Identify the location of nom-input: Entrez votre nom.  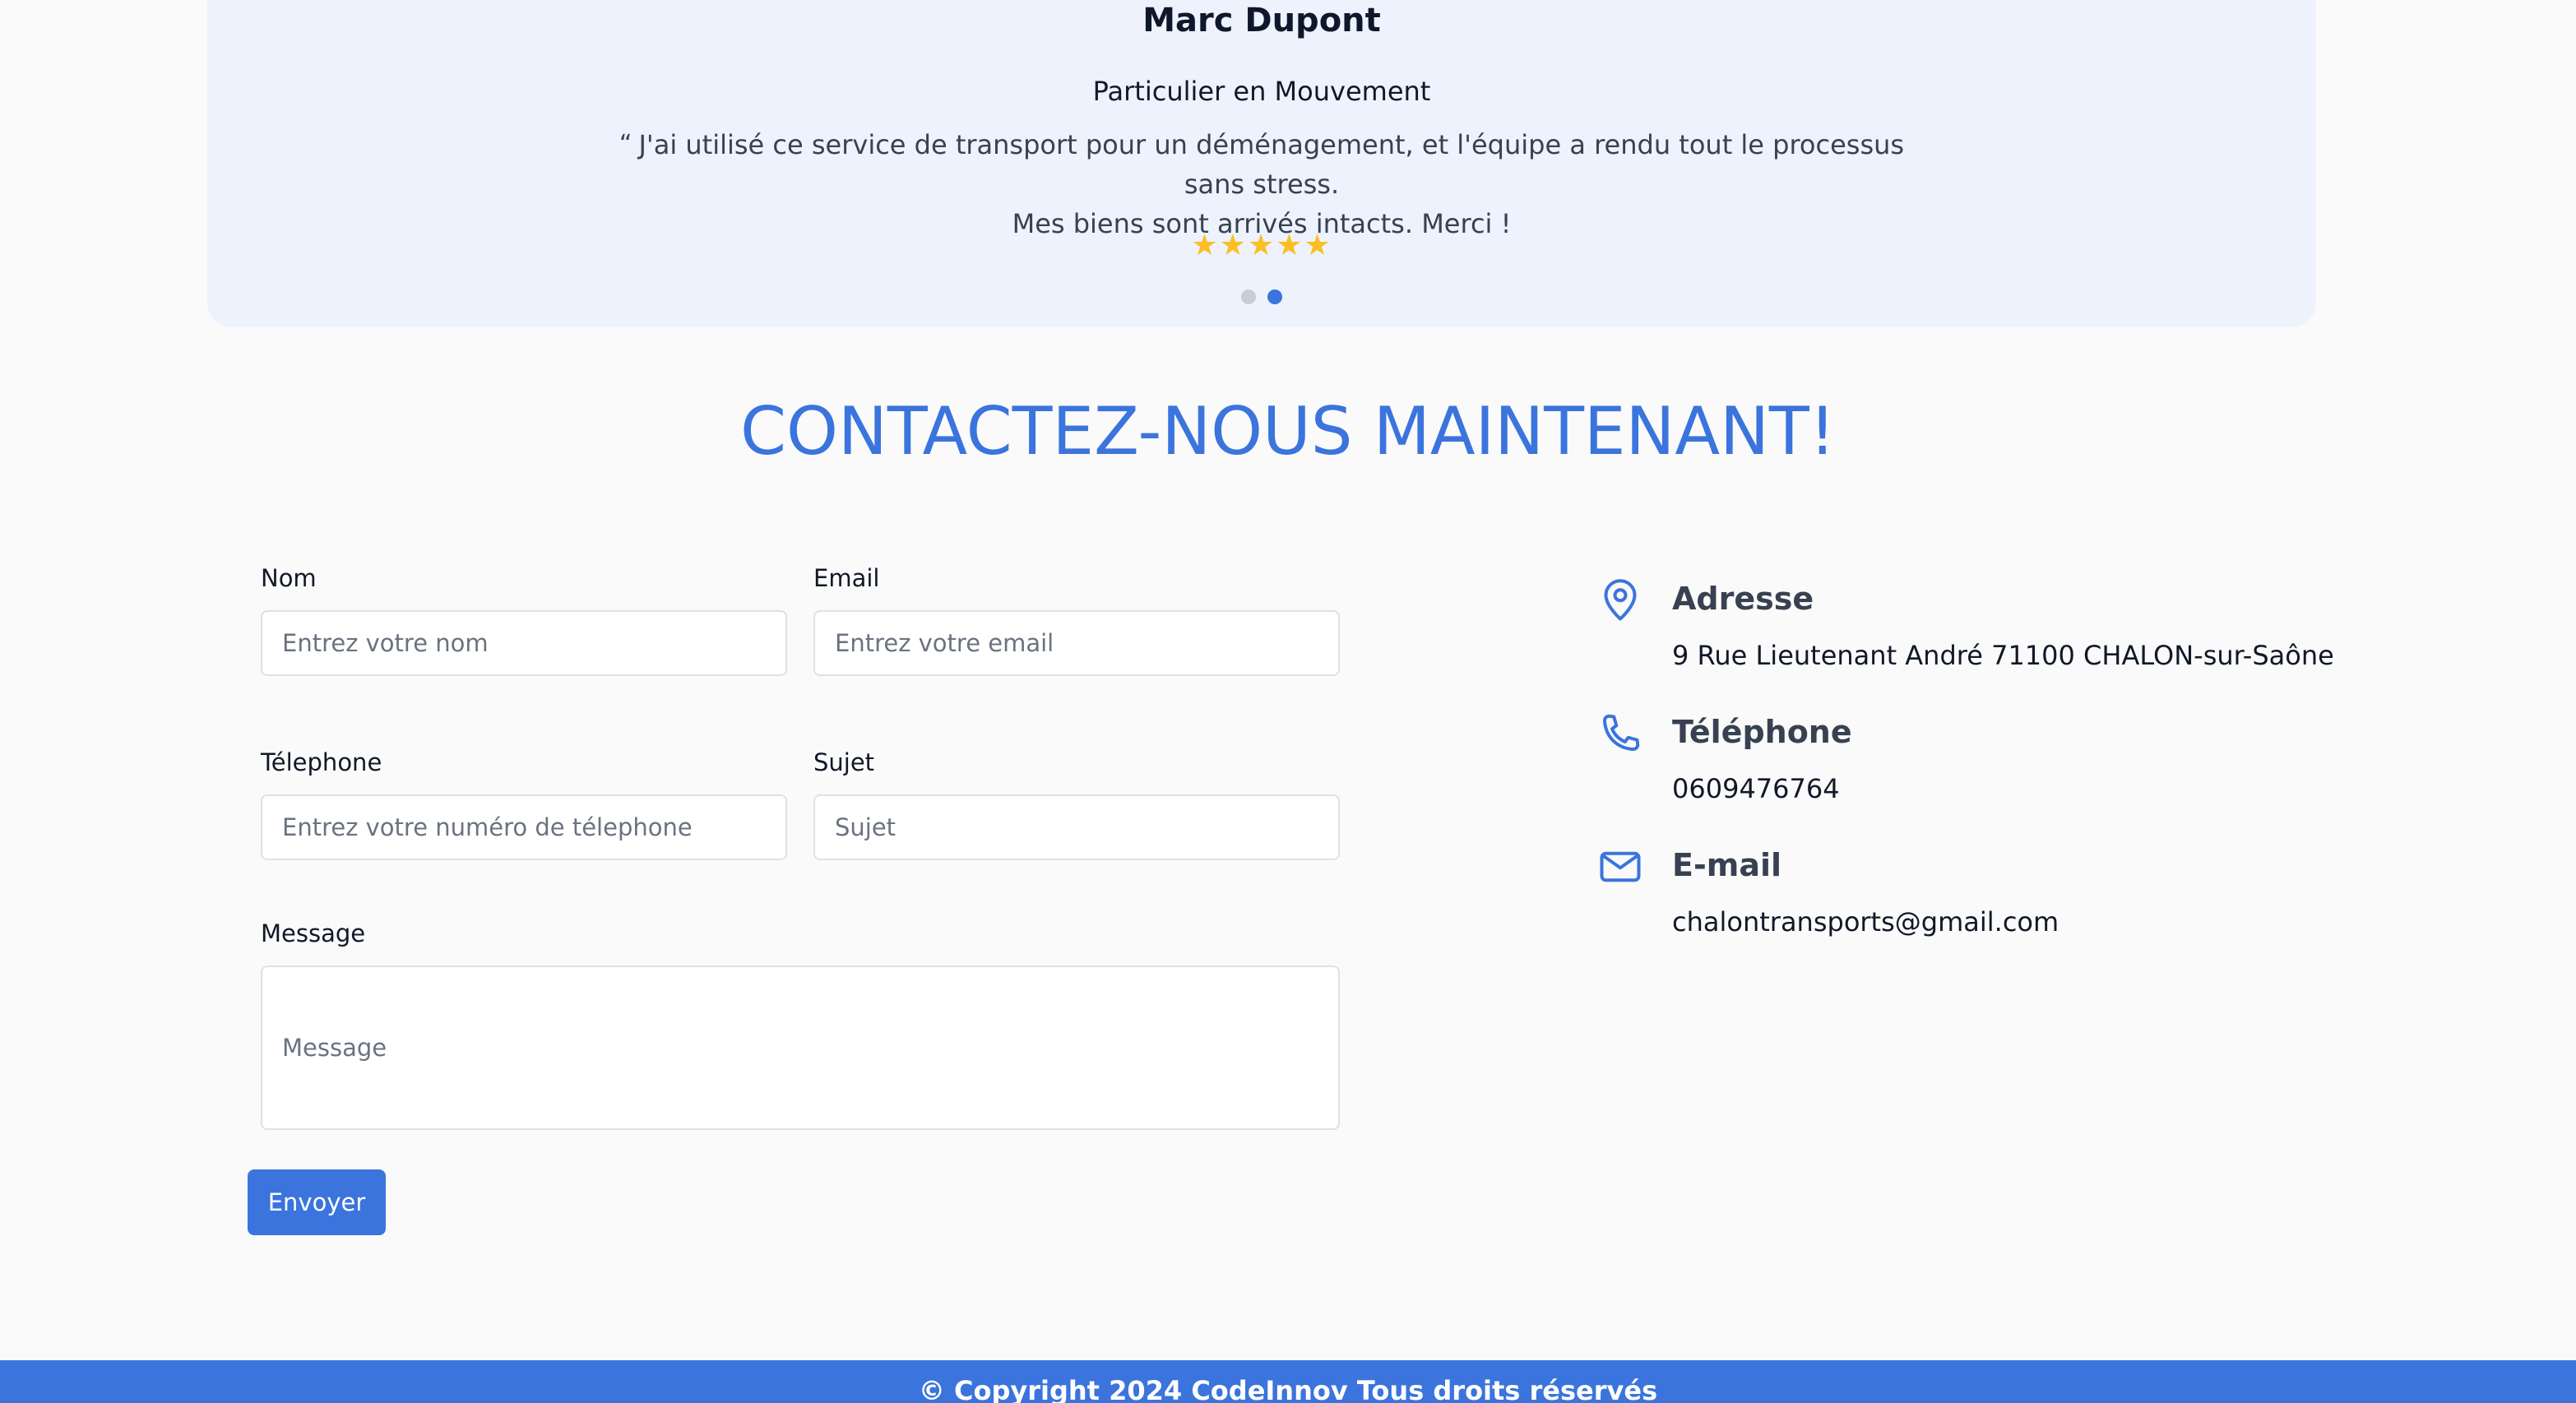
(524, 643).